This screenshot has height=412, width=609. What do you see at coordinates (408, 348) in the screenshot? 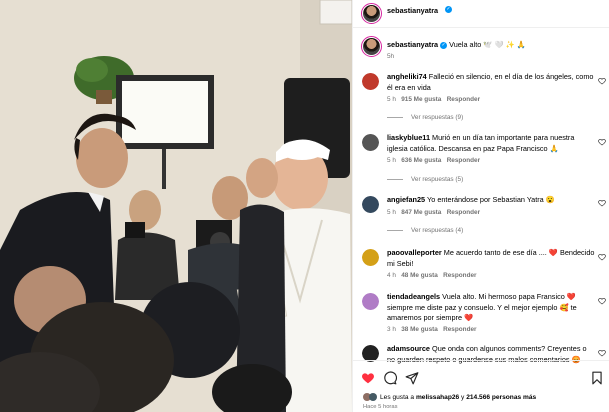
I see `comment-username: adamsource` at bounding box center [408, 348].